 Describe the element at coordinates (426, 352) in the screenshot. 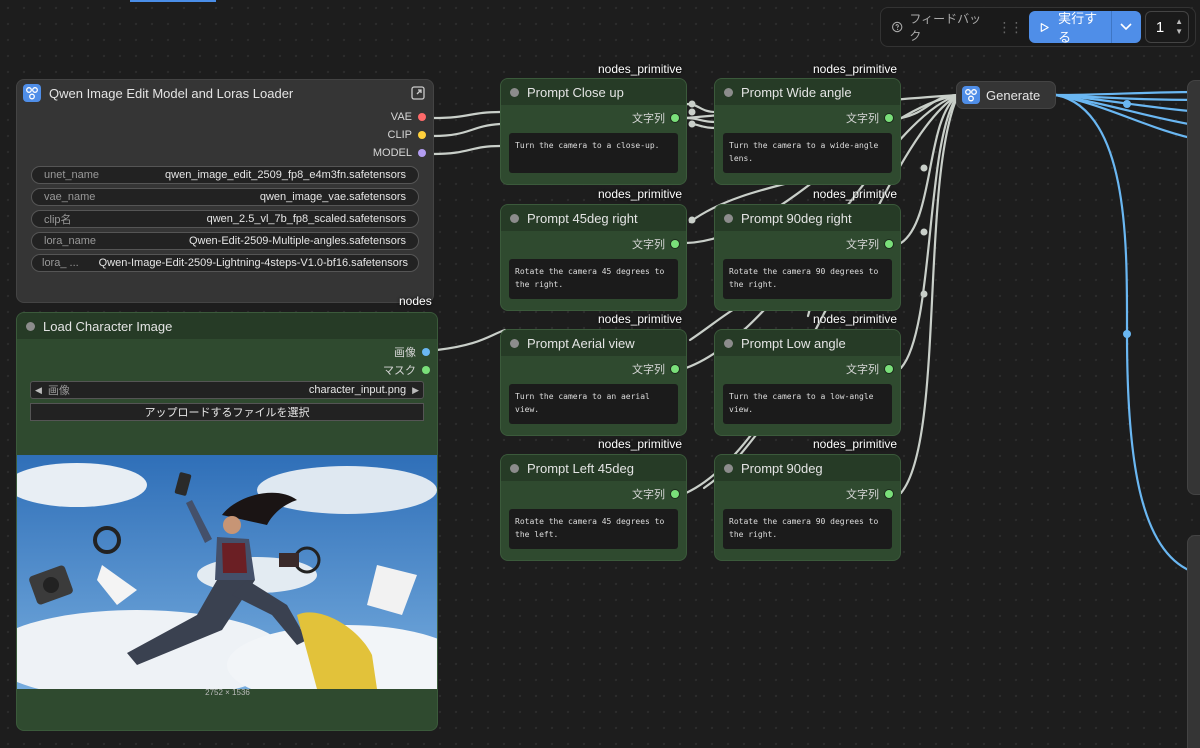

I see `image-socket` at that location.